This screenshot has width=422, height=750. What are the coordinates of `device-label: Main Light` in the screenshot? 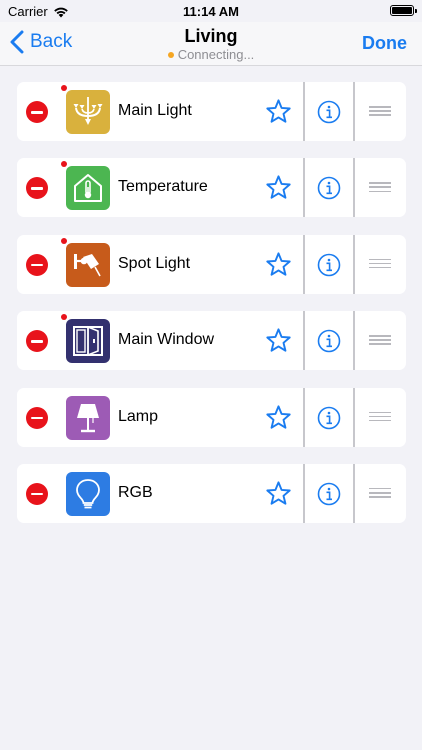 It's located at (155, 110).